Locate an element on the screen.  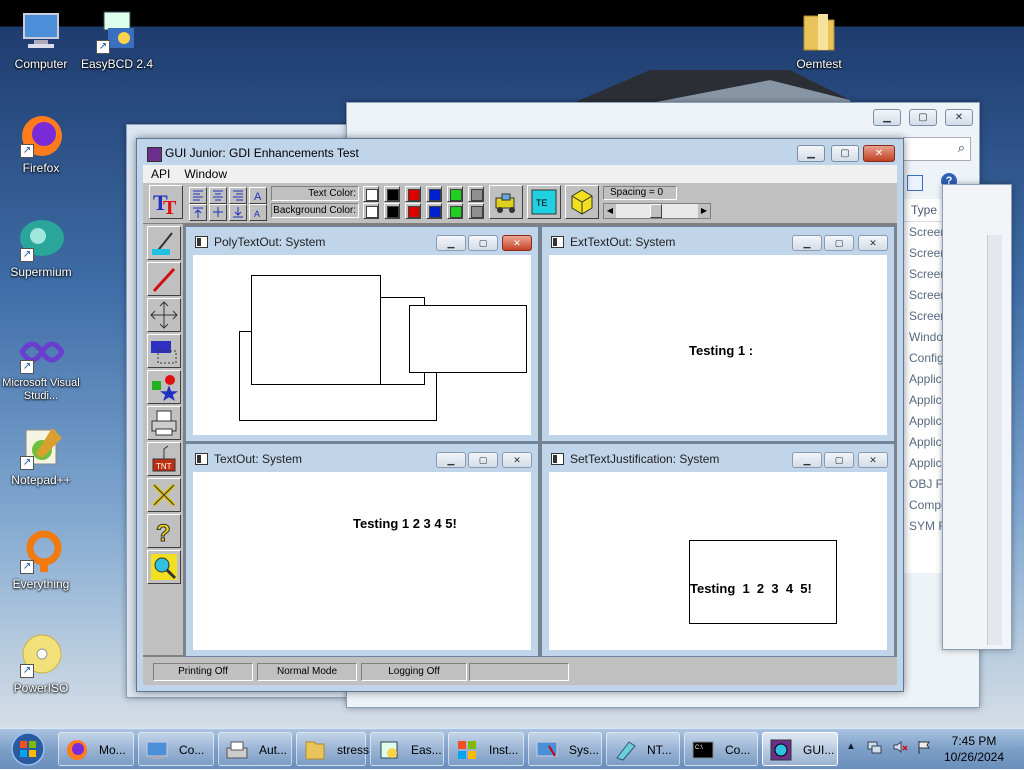
move-tool is located at coordinates (164, 315).